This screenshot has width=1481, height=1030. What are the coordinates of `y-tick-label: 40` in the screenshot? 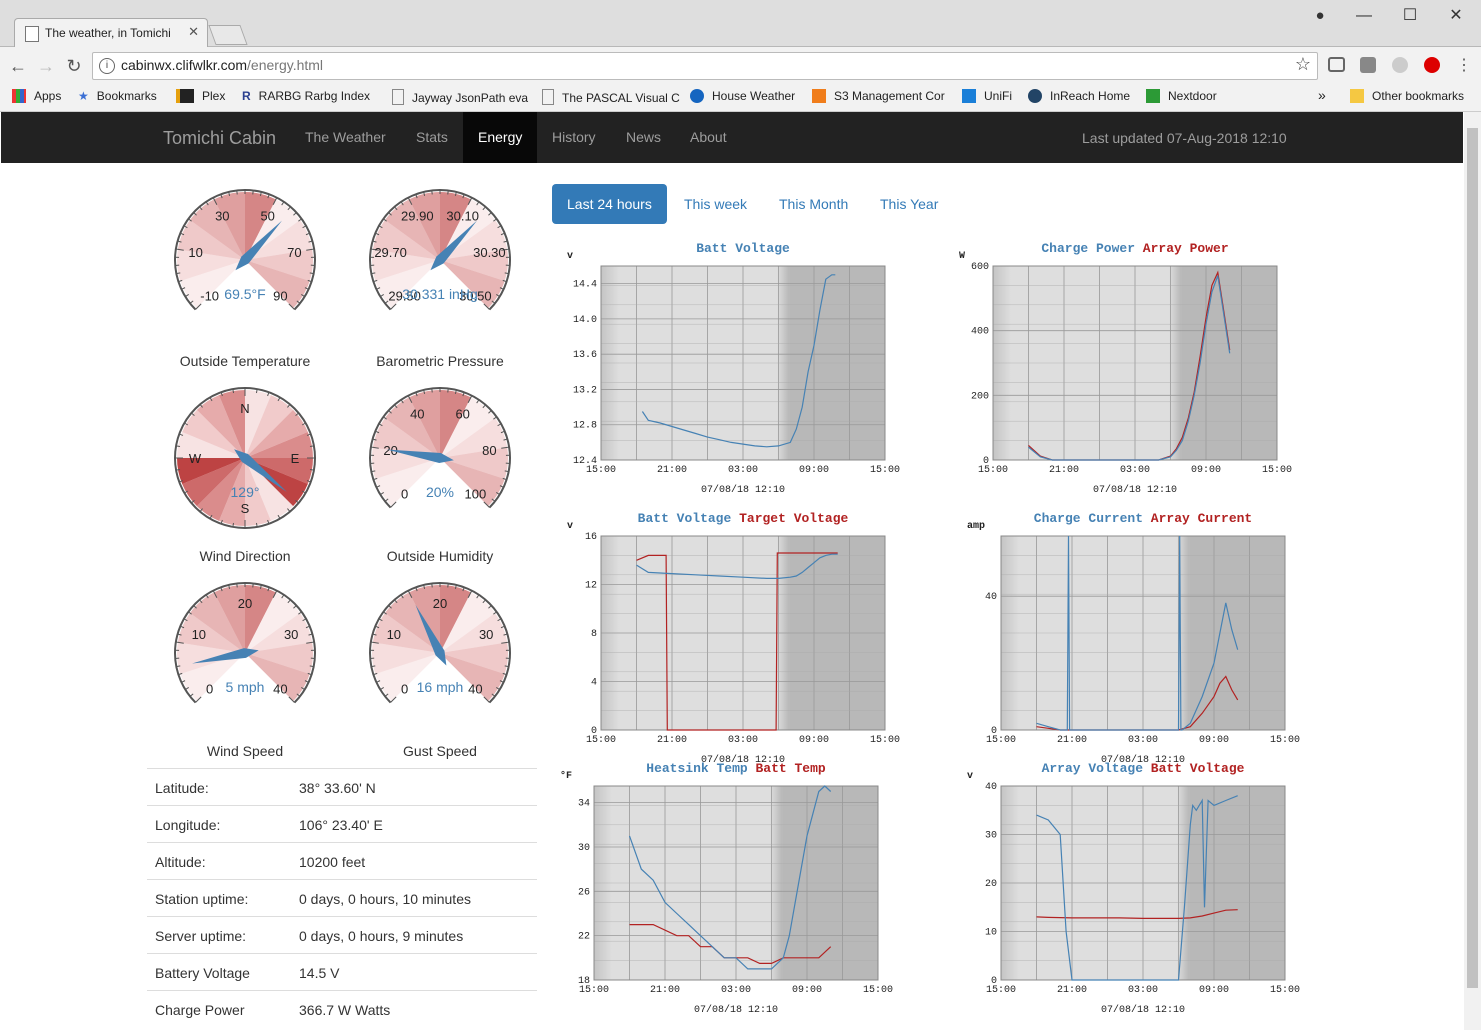 It's located at (991, 597).